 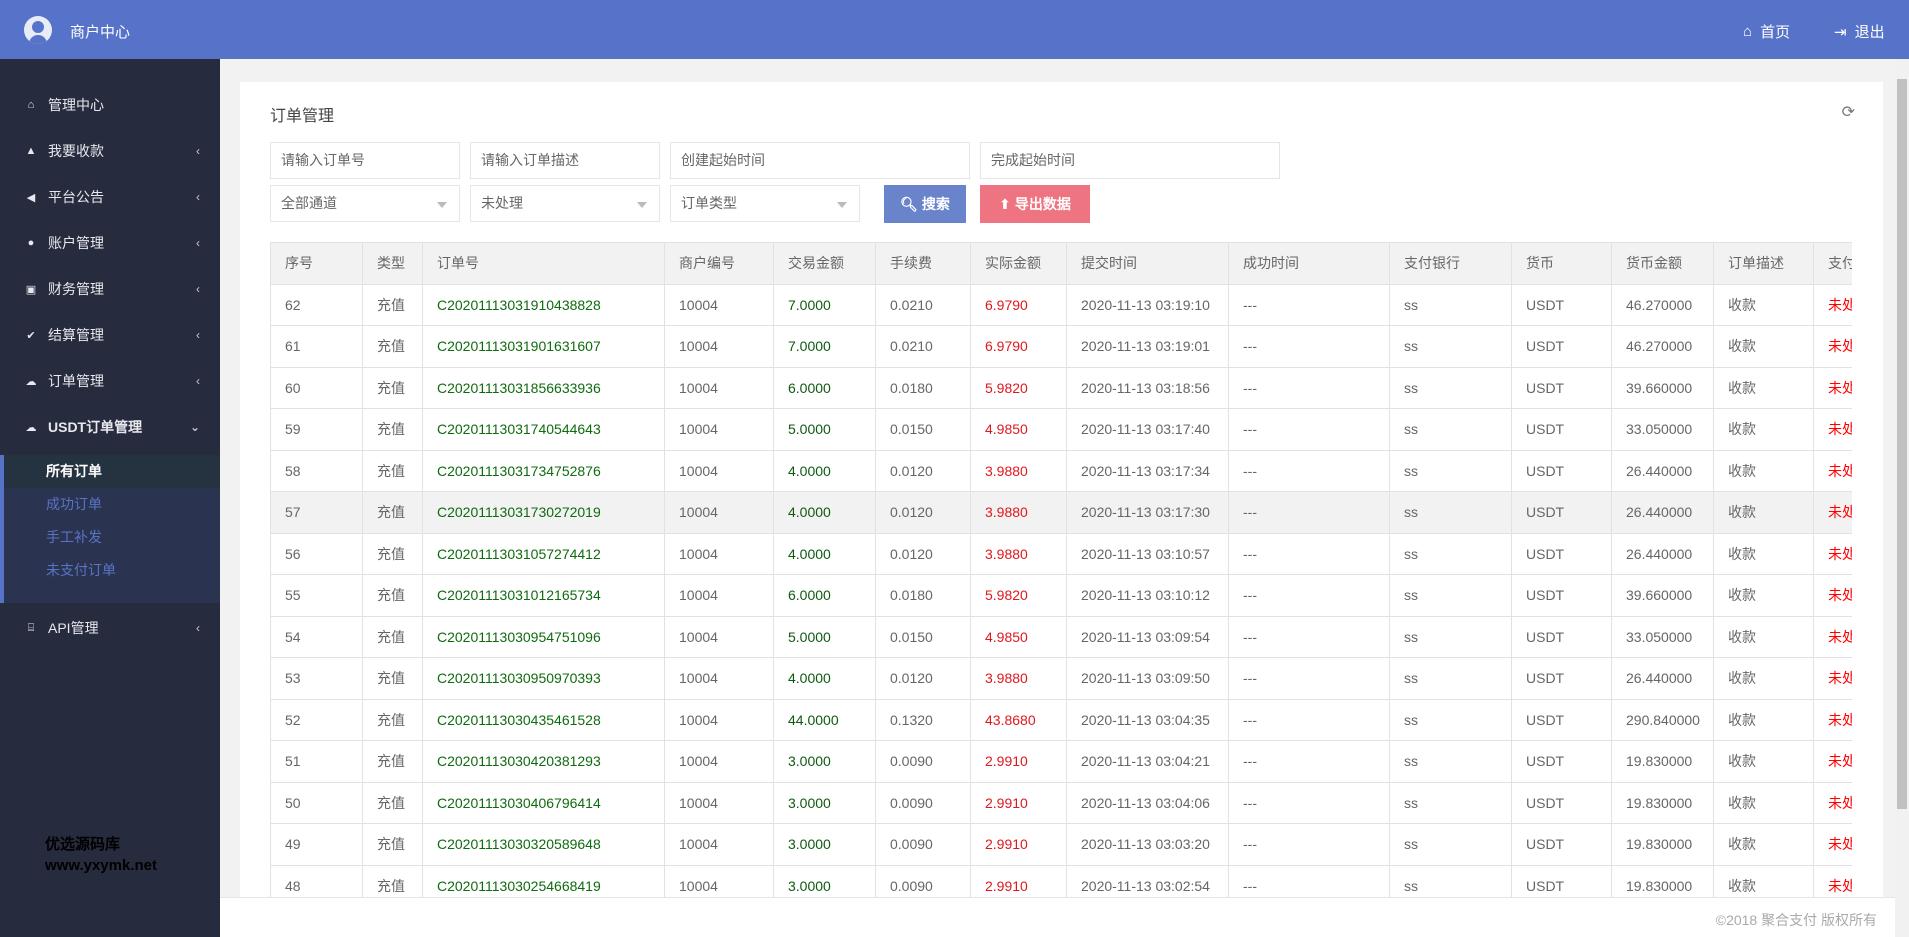 What do you see at coordinates (316, 595) in the screenshot?
I see `table-cell: 55` at bounding box center [316, 595].